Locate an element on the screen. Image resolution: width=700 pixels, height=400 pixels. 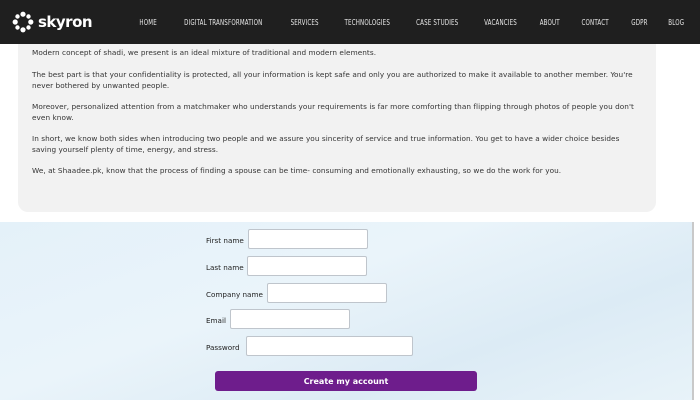
first-name-field is located at coordinates (308, 239).